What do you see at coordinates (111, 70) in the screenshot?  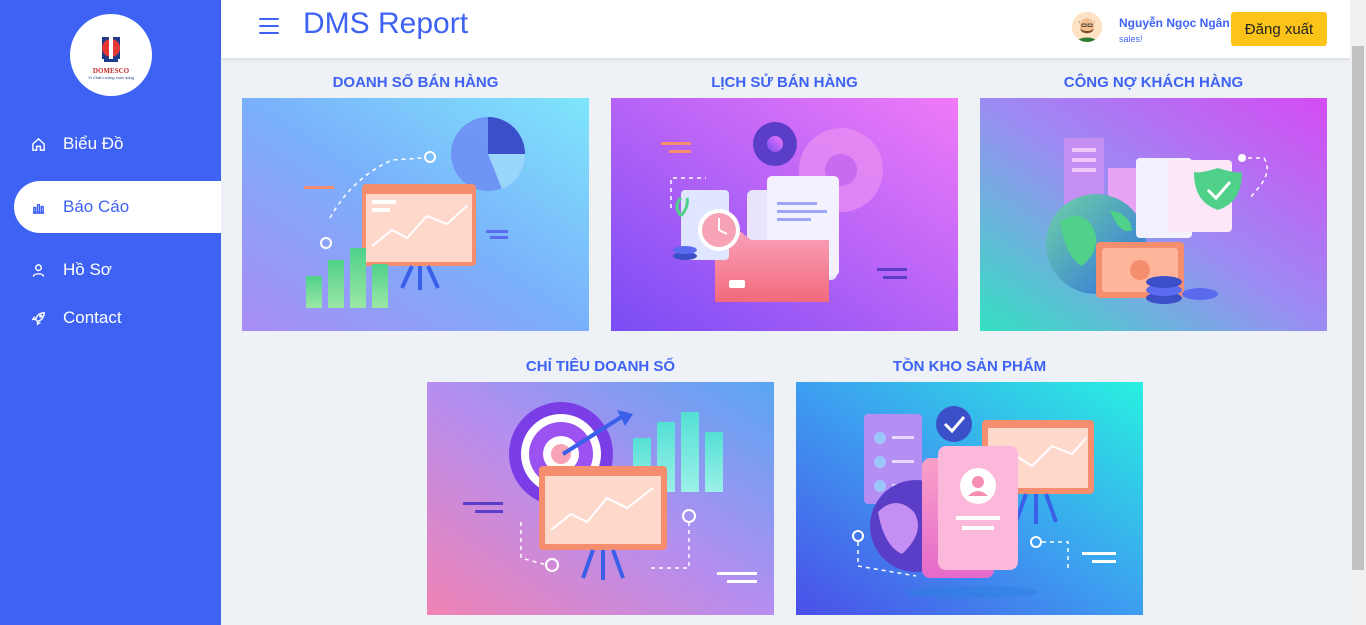 I see `logo-brand-text: DOMESCO` at bounding box center [111, 70].